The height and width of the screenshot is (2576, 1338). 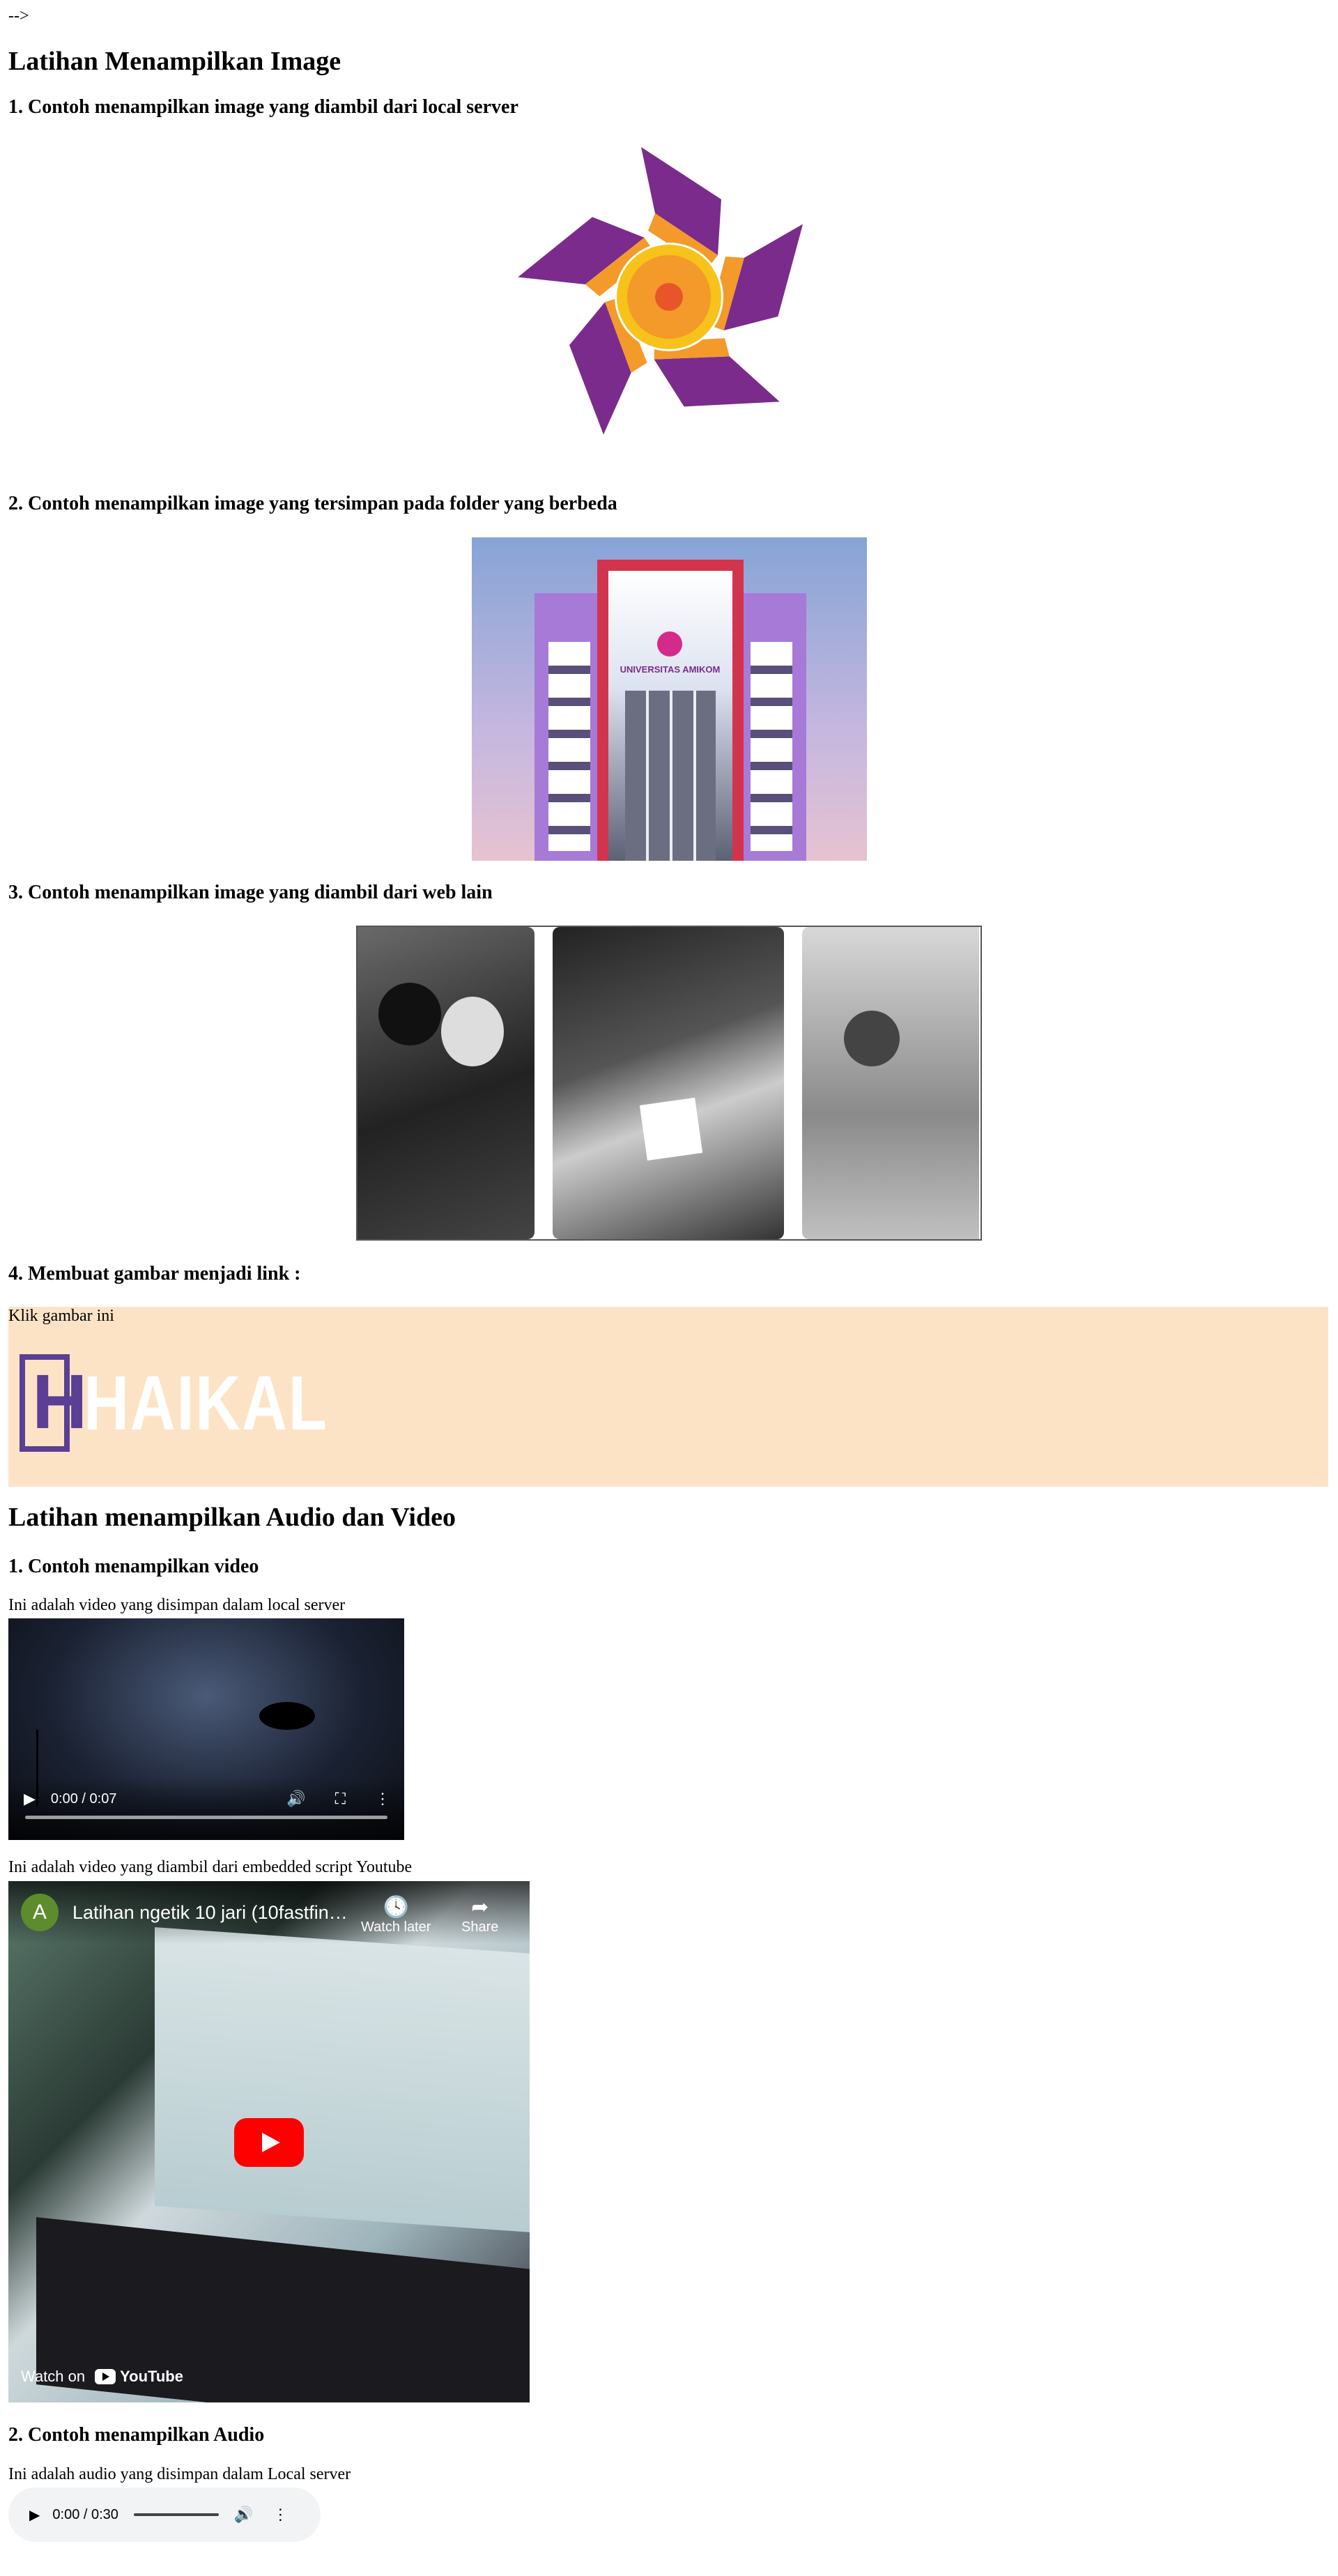 What do you see at coordinates (396, 1908) in the screenshot?
I see `clock-icon: 🕓` at bounding box center [396, 1908].